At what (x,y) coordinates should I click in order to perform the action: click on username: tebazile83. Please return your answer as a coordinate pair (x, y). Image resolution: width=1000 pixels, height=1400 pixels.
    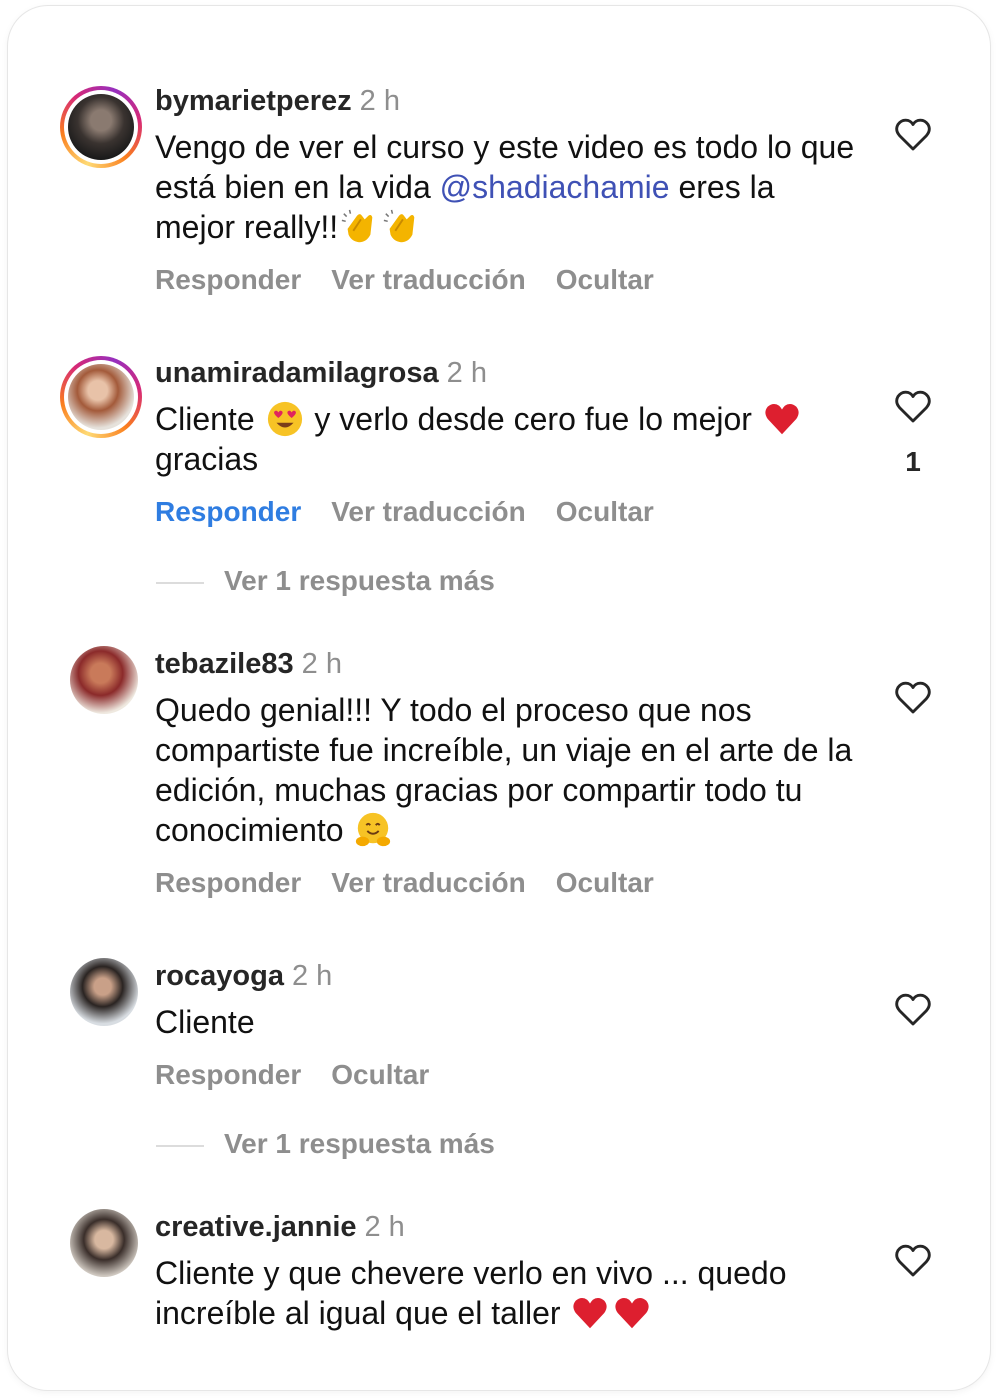
    Looking at the image, I should click on (224, 664).